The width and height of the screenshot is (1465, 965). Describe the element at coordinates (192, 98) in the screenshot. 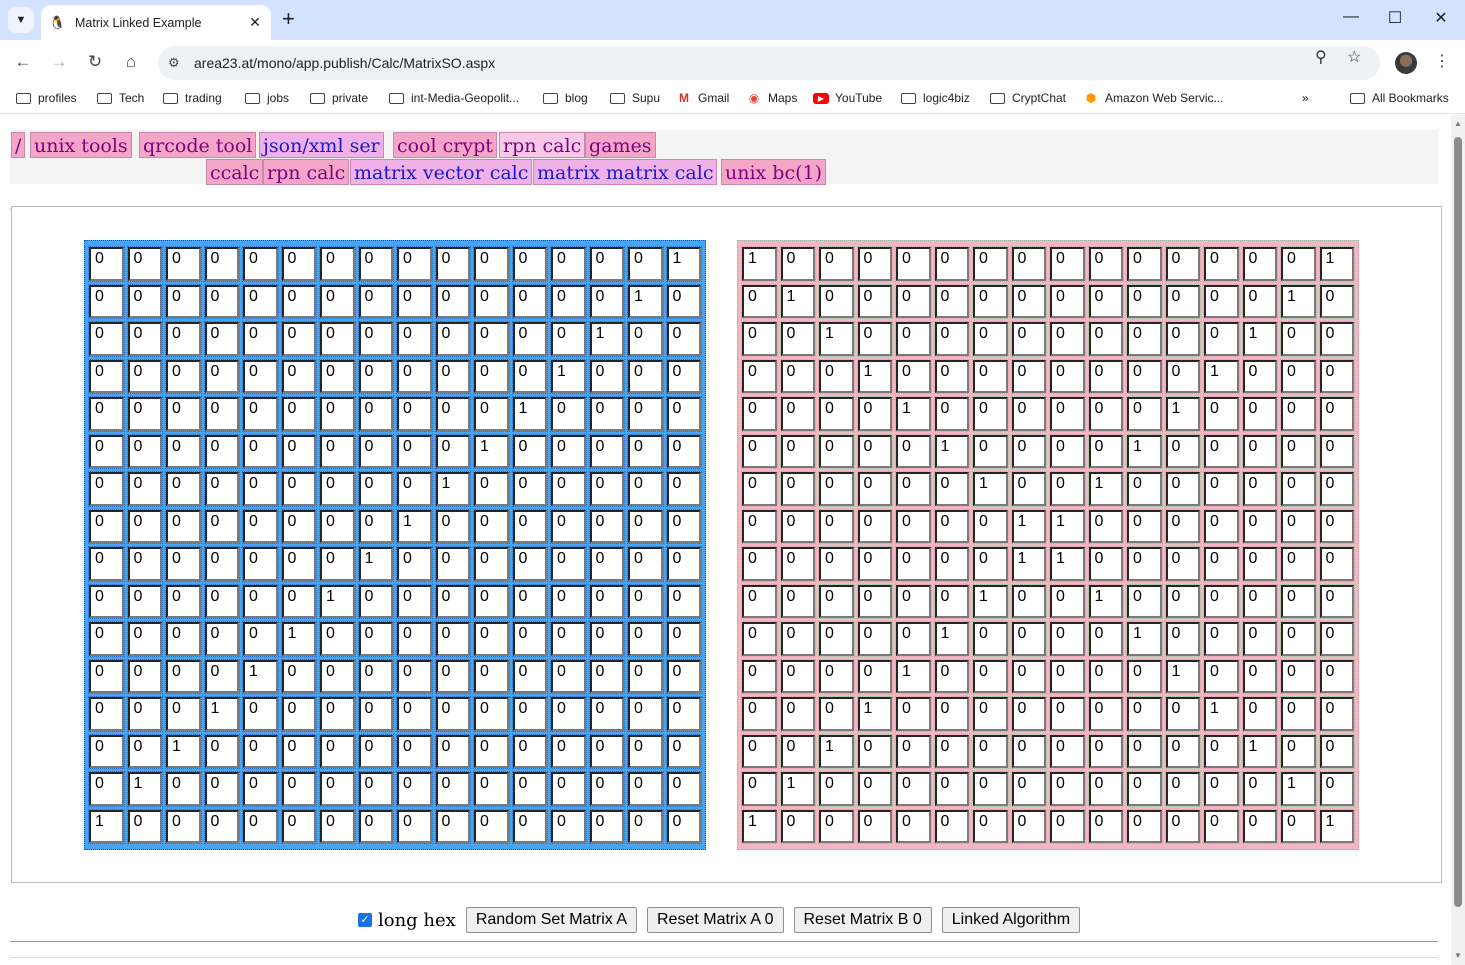

I see `bookmark-trading: trading` at that location.